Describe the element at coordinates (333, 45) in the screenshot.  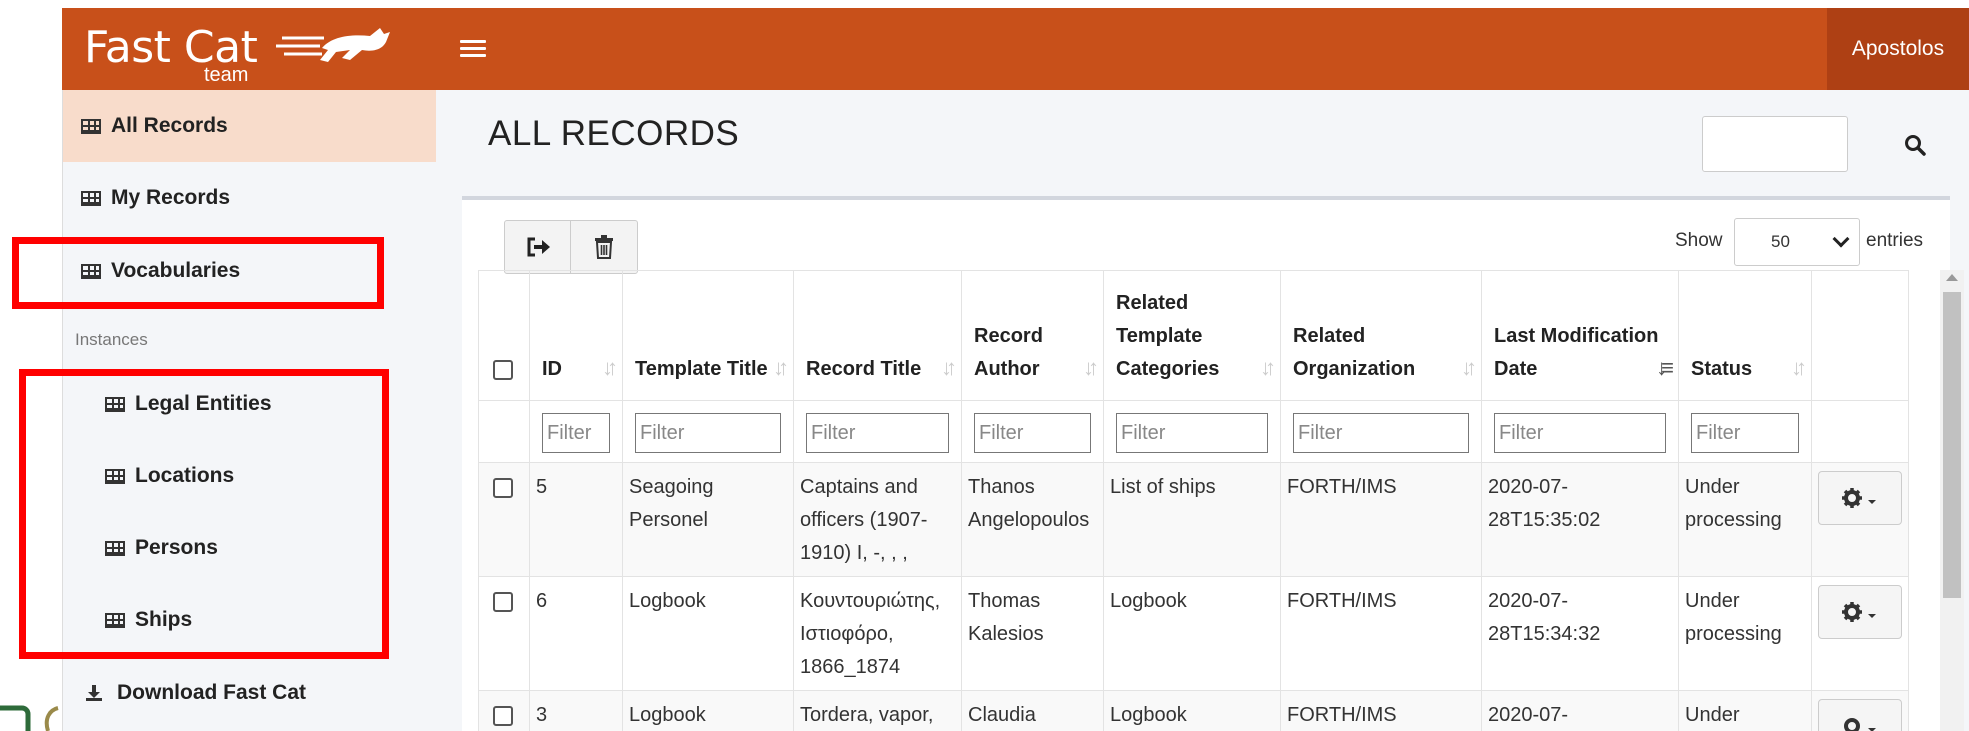
I see `cat-logo-icon` at that location.